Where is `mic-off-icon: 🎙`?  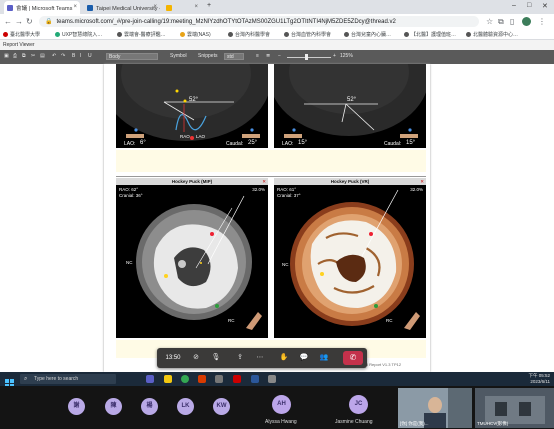 mic-off-icon: 🎙 is located at coordinates (216, 358).